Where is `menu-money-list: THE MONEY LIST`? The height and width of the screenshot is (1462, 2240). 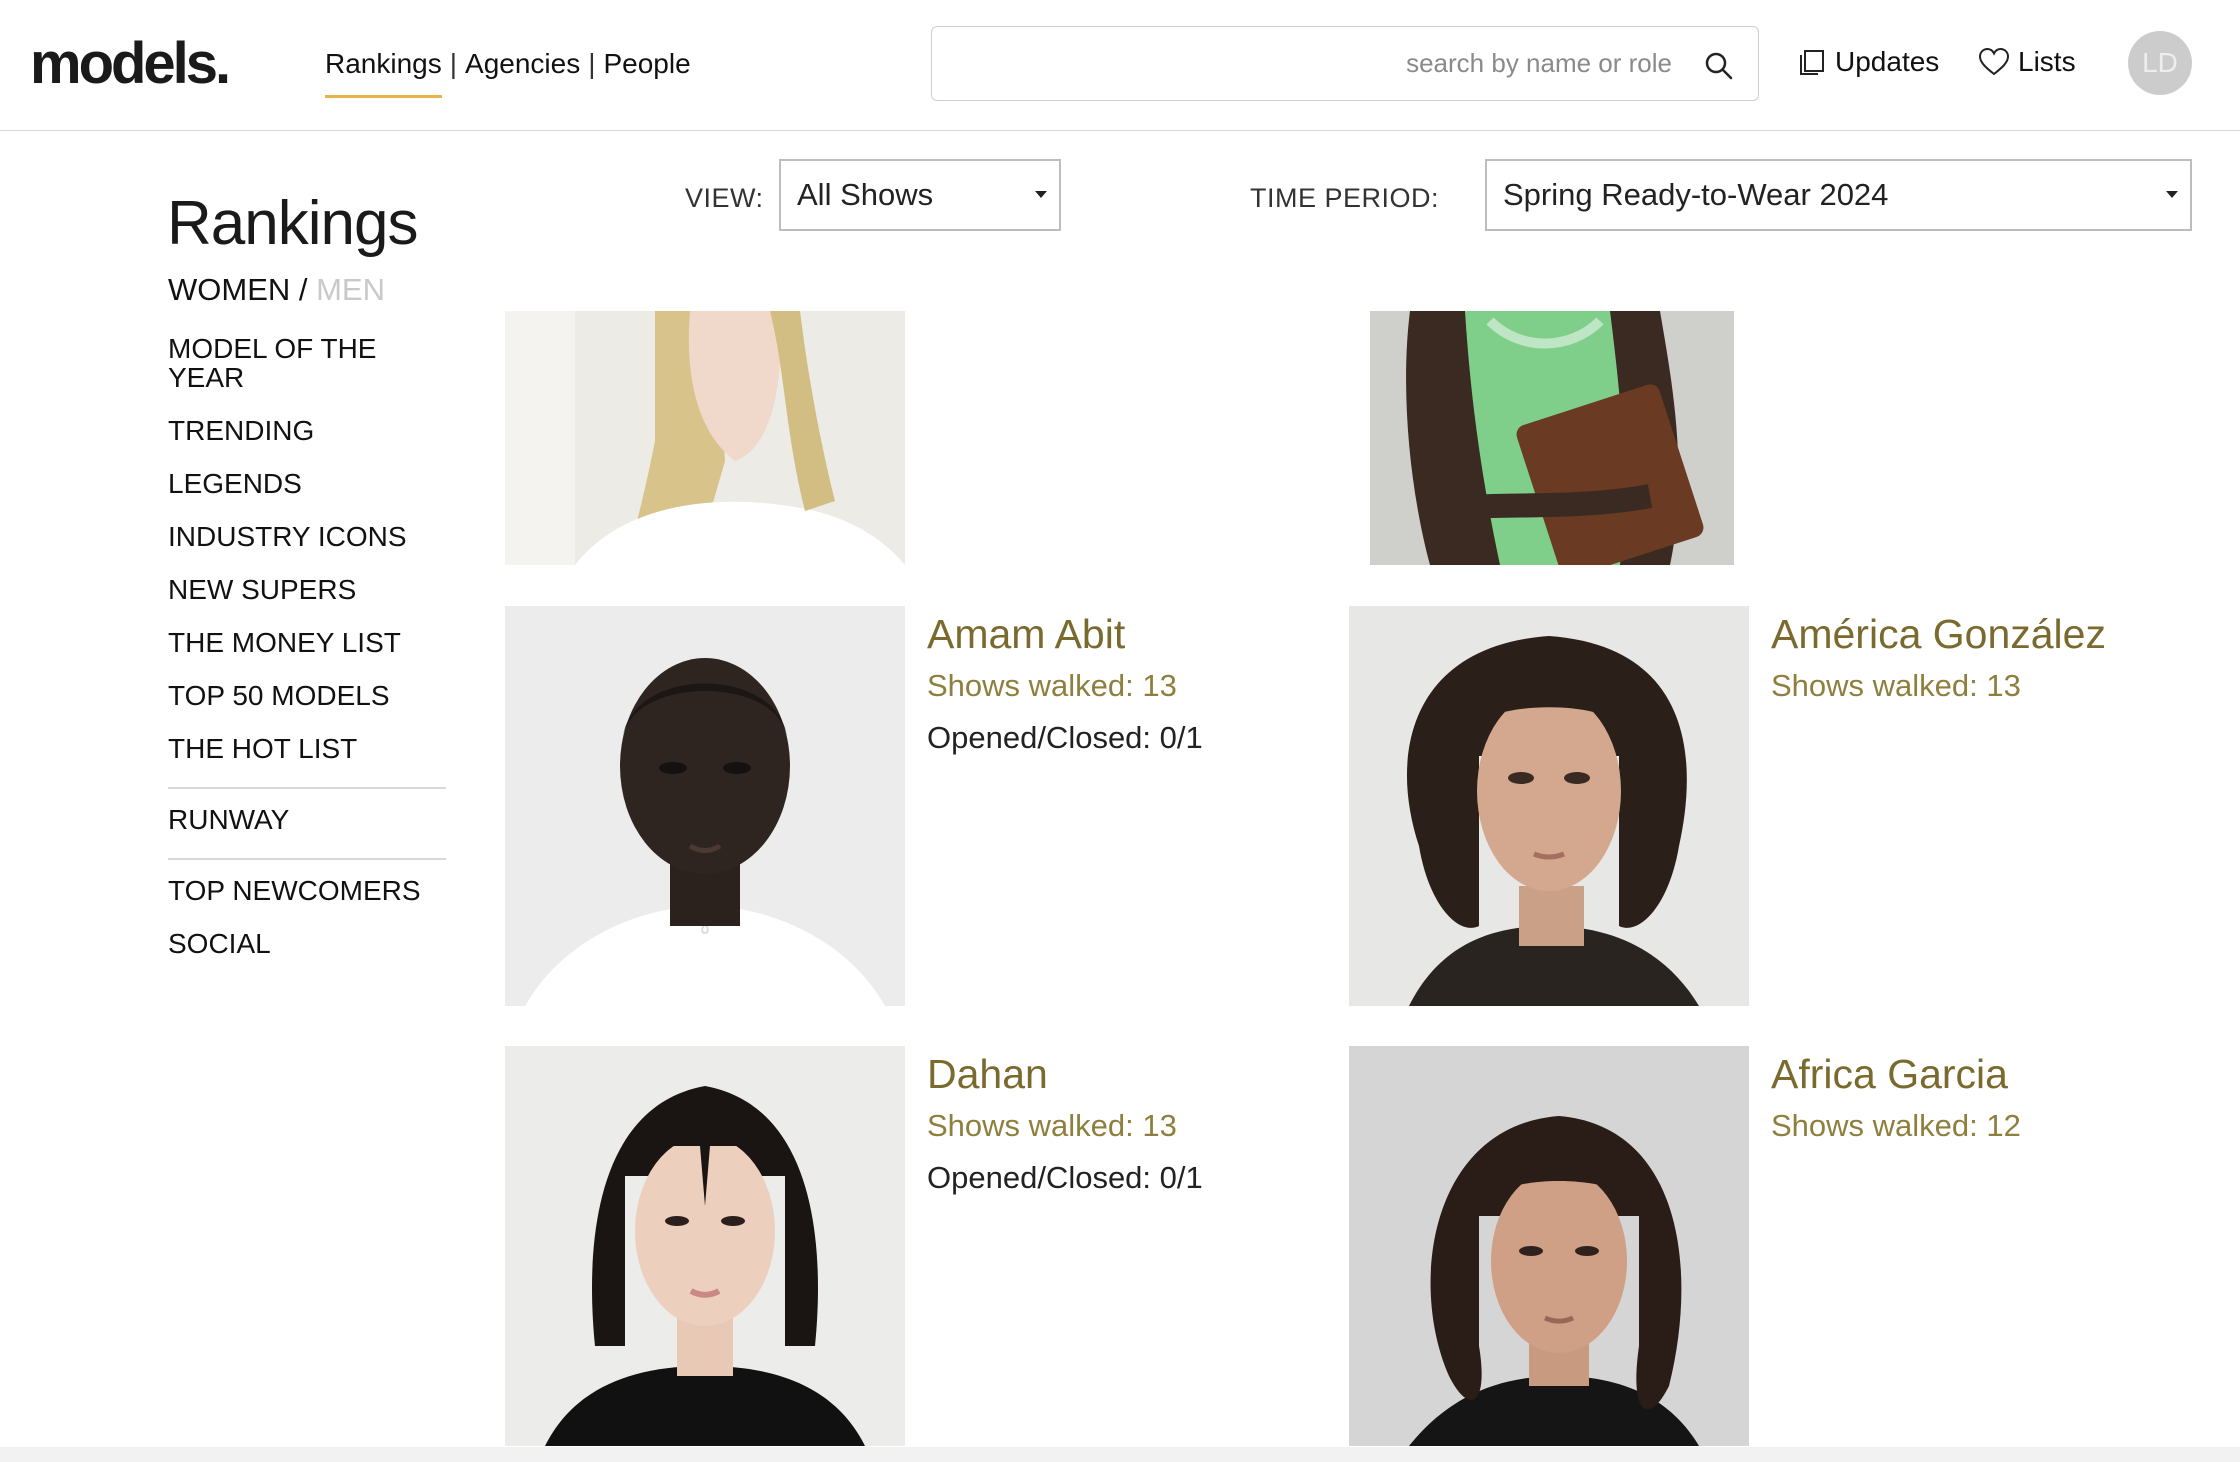
menu-money-list: THE MONEY LIST is located at coordinates (307, 654).